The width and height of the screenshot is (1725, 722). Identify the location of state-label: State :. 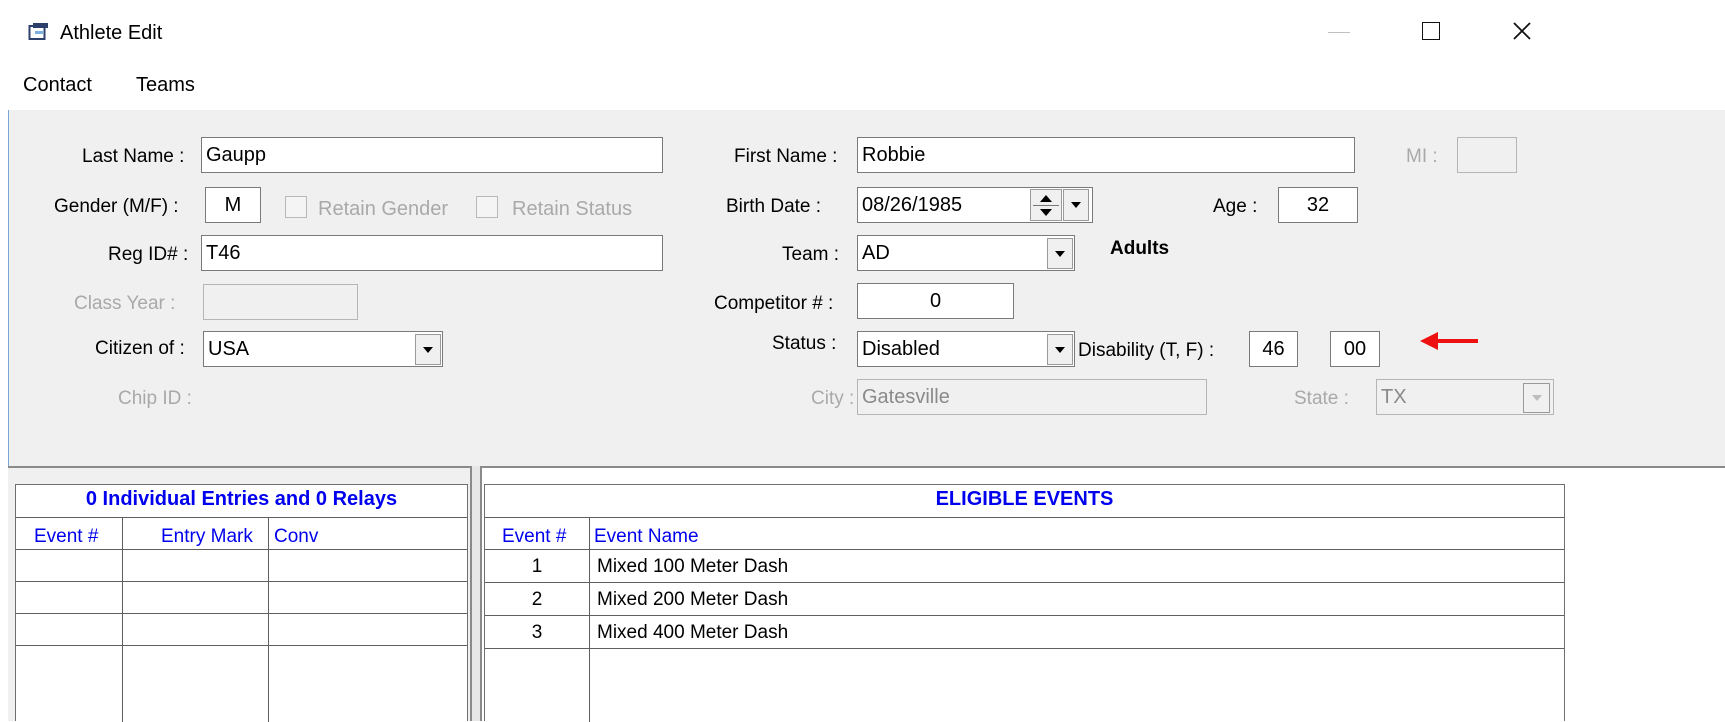
(1321, 398).